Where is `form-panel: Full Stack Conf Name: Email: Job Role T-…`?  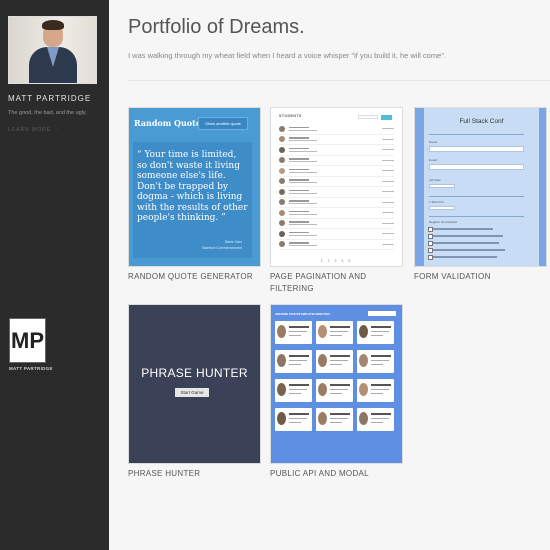 form-panel: Full Stack Conf Name: Email: Job Role T-… is located at coordinates (481, 187).